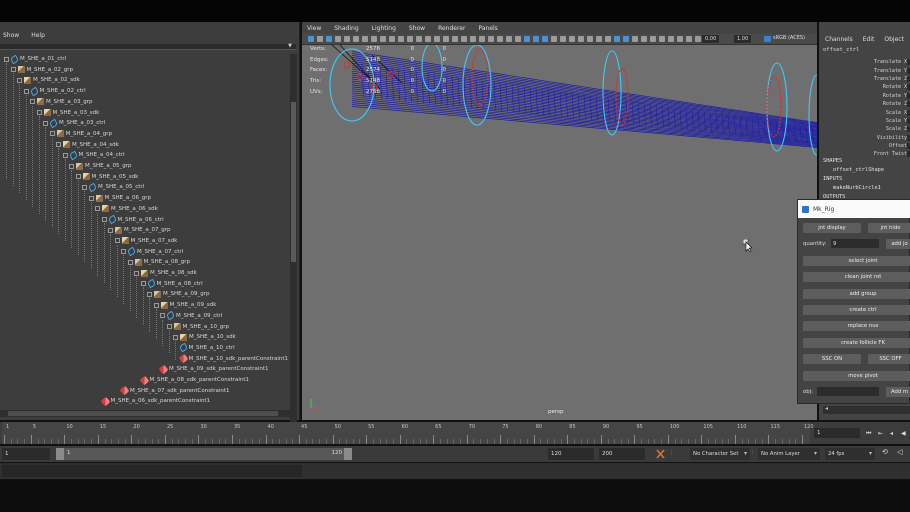  Describe the element at coordinates (864, 138) in the screenshot. I see `channel-attribute-row: Visibility` at that location.